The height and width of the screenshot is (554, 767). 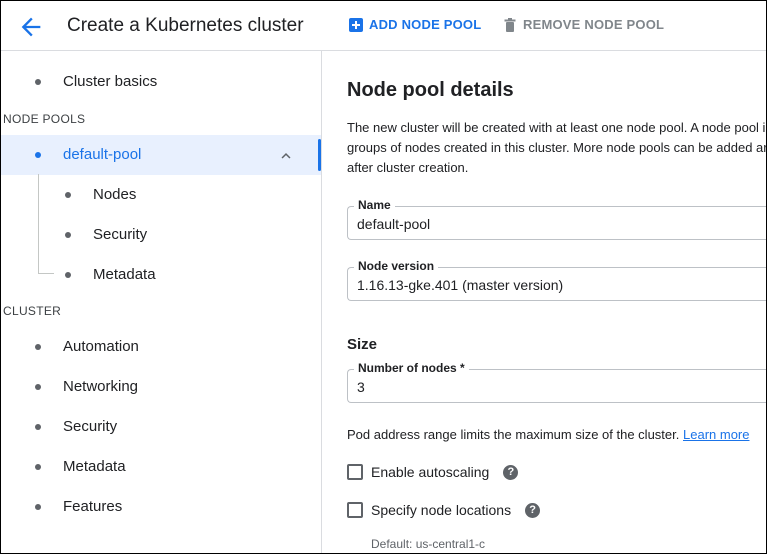 I want to click on learn-more-link: Learn more, so click(x=716, y=434).